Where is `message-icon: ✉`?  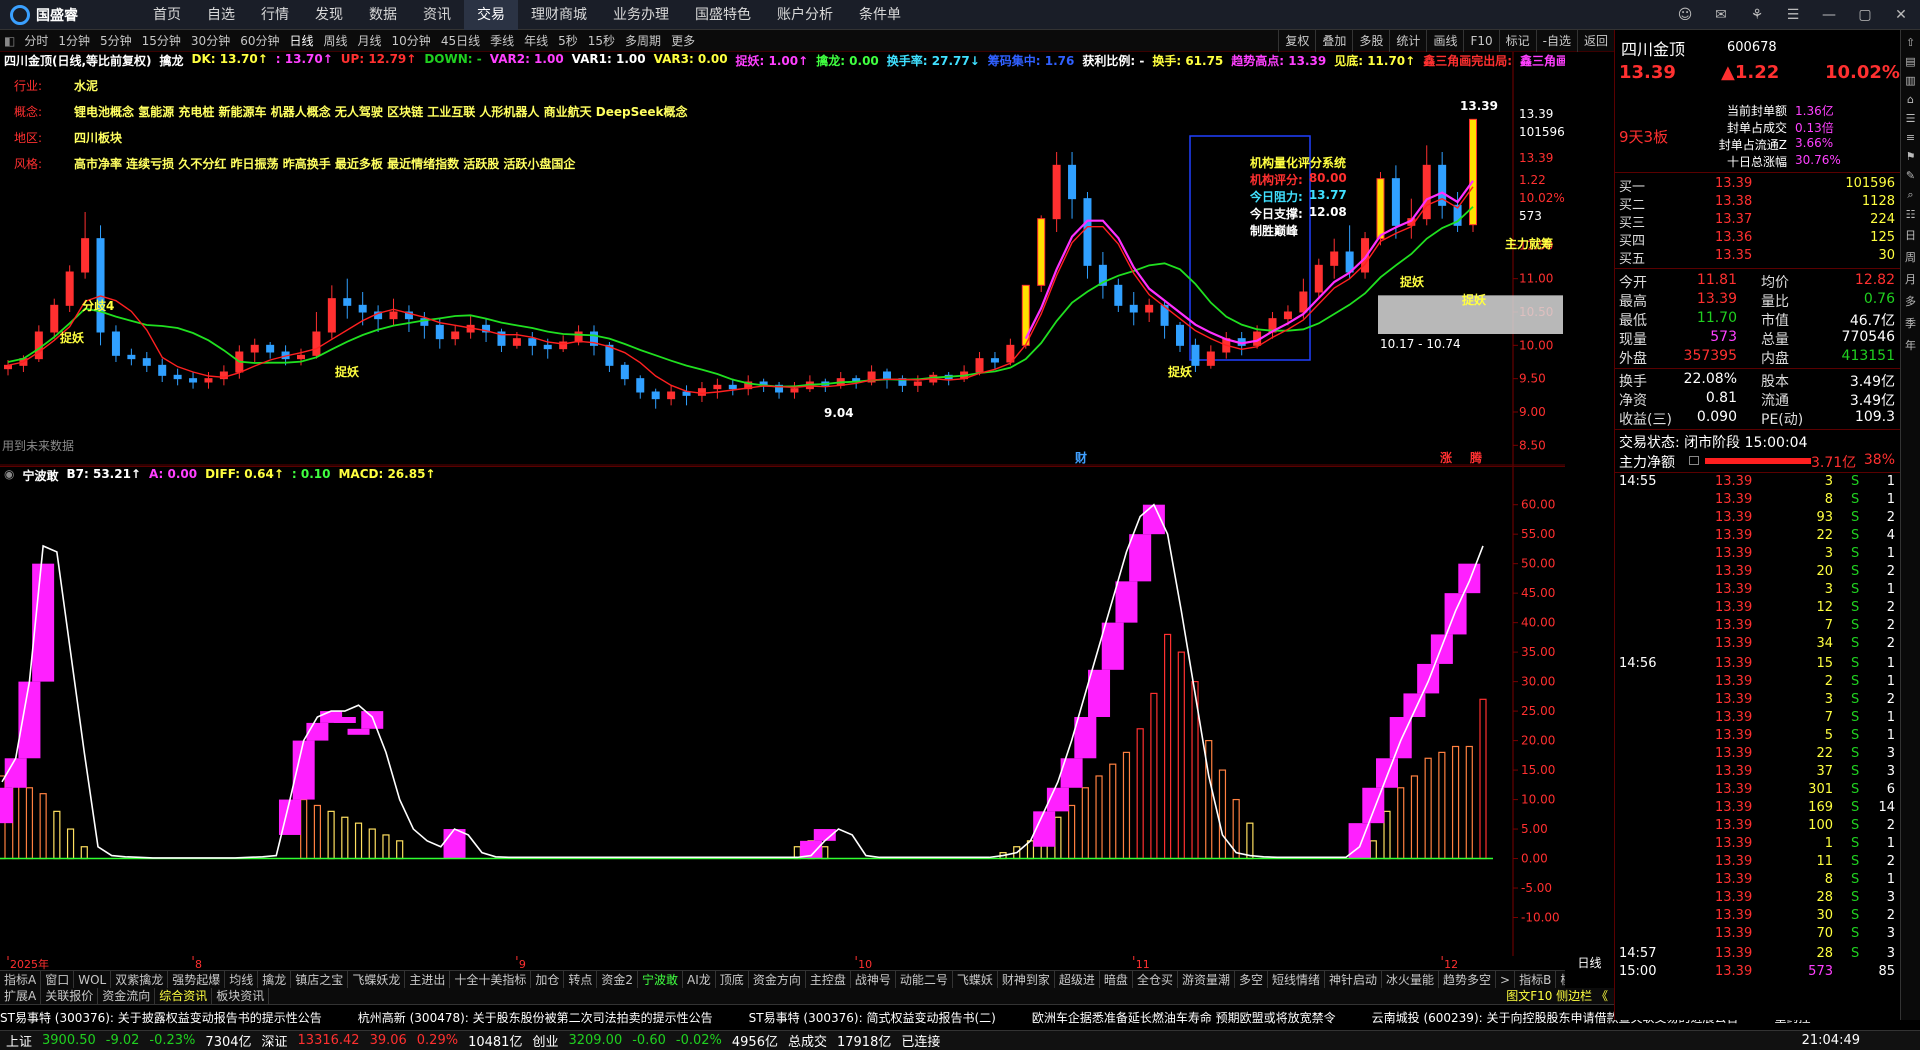
message-icon: ✉ is located at coordinates (1721, 15).